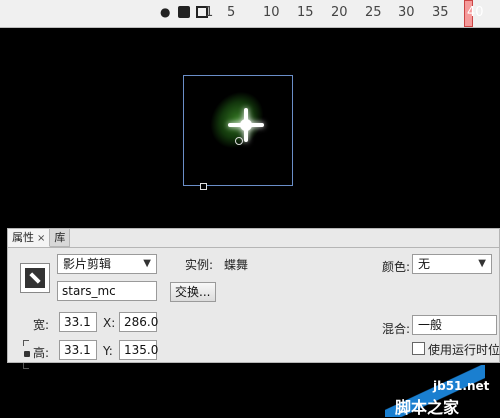  I want to click on color-label: 颜色:, so click(396, 267).